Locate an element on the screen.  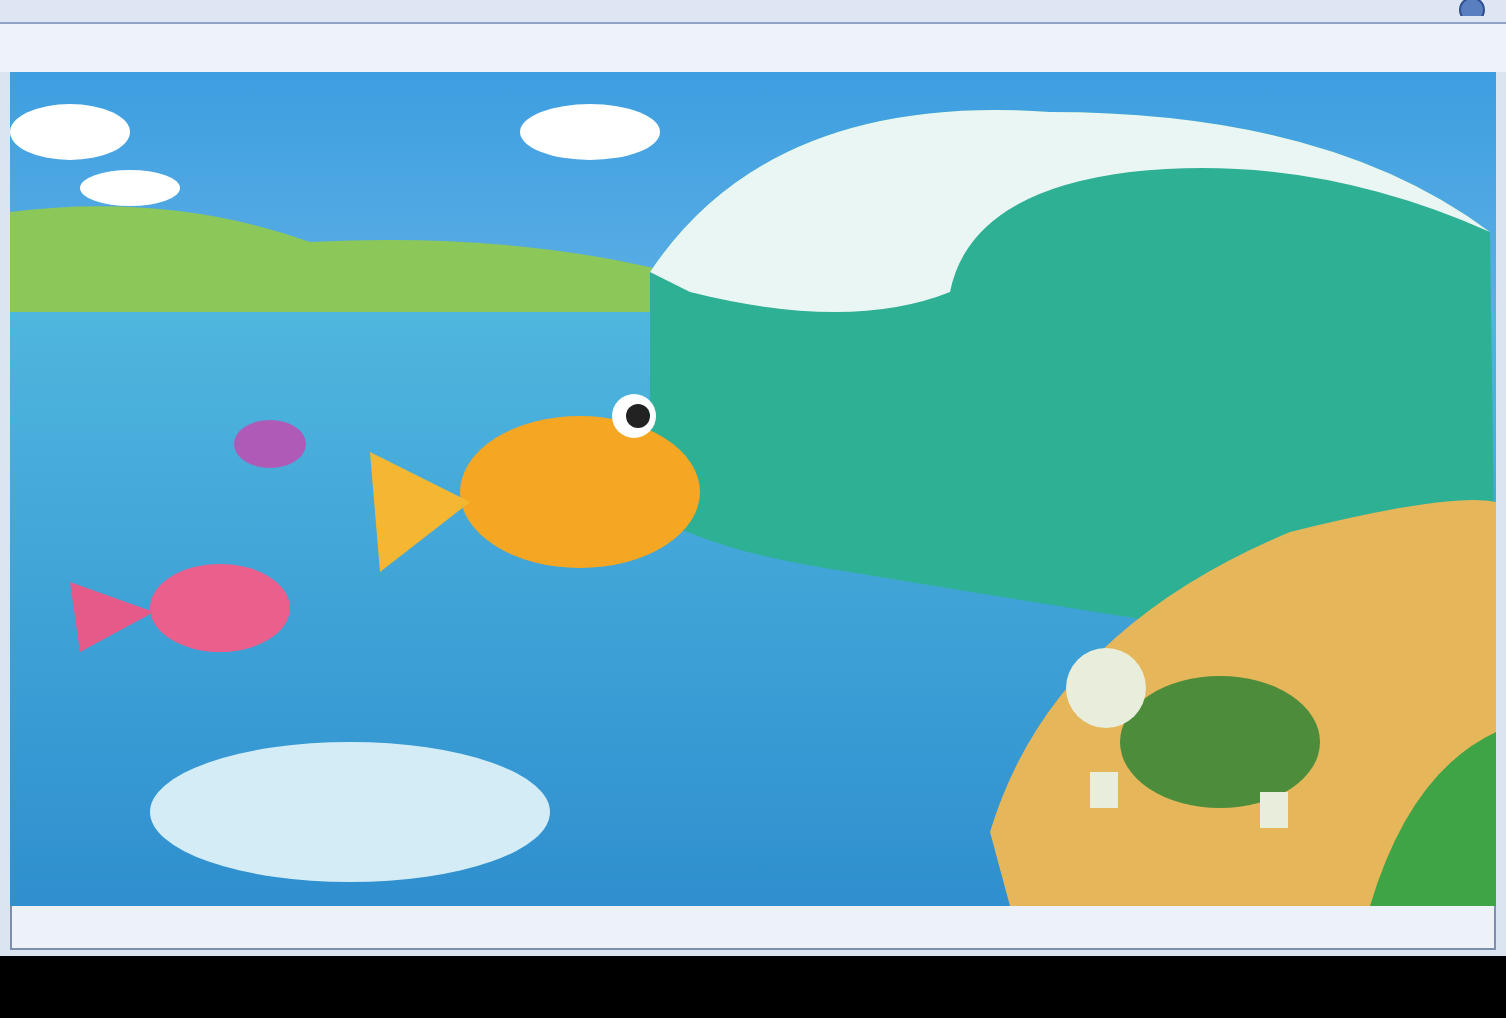
help-icon is located at coordinates (1472, 8).